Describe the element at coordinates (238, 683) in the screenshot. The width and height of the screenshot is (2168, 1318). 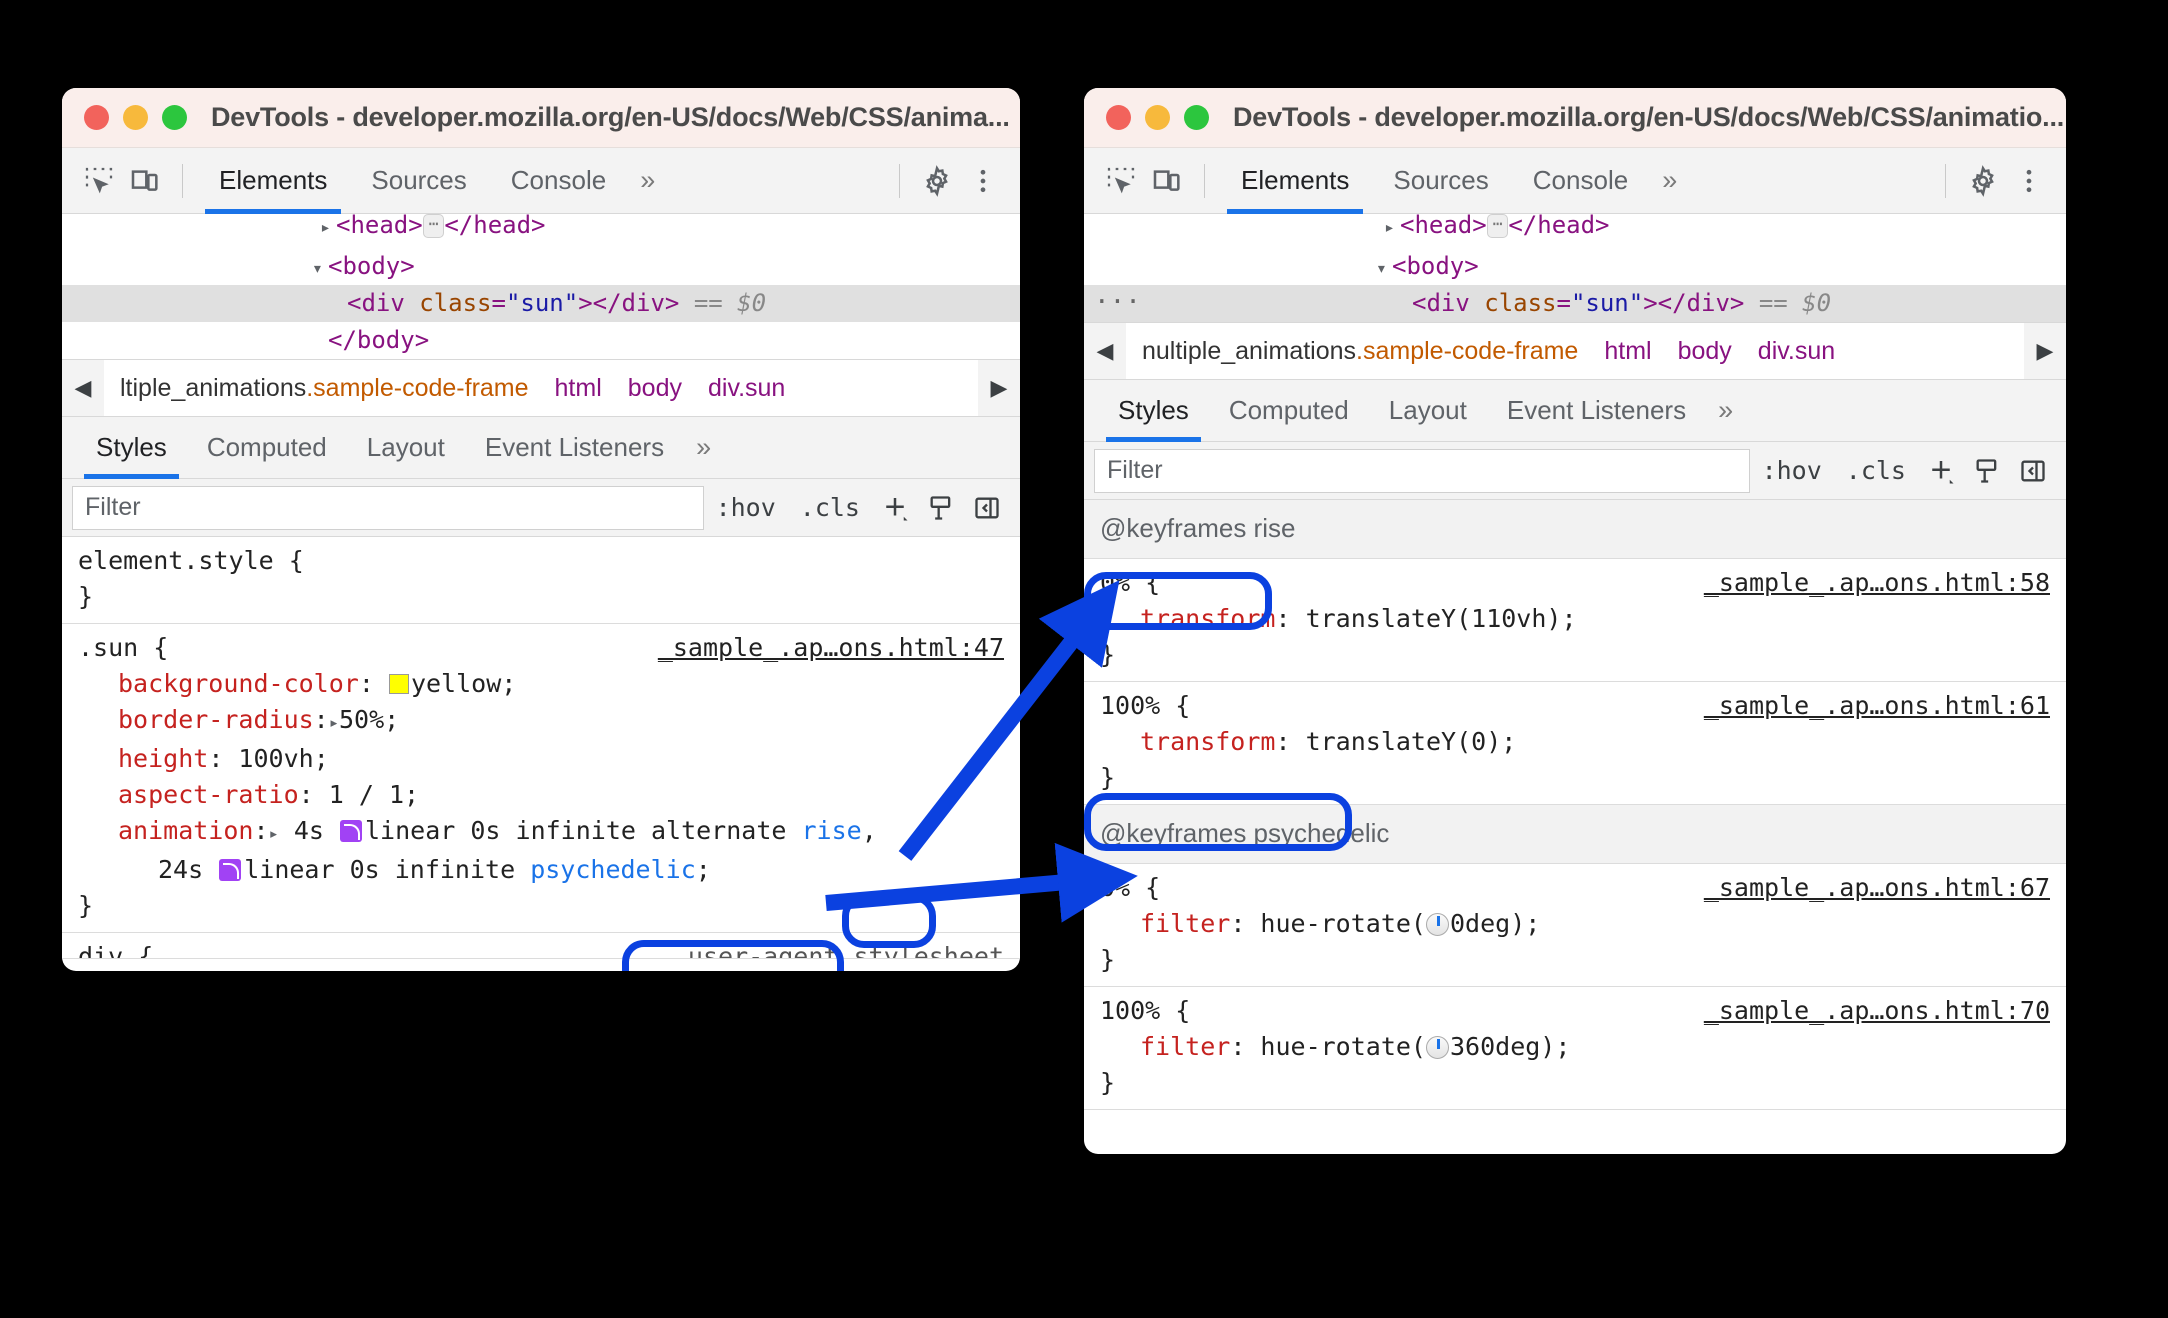
I see `property-name: background-color` at that location.